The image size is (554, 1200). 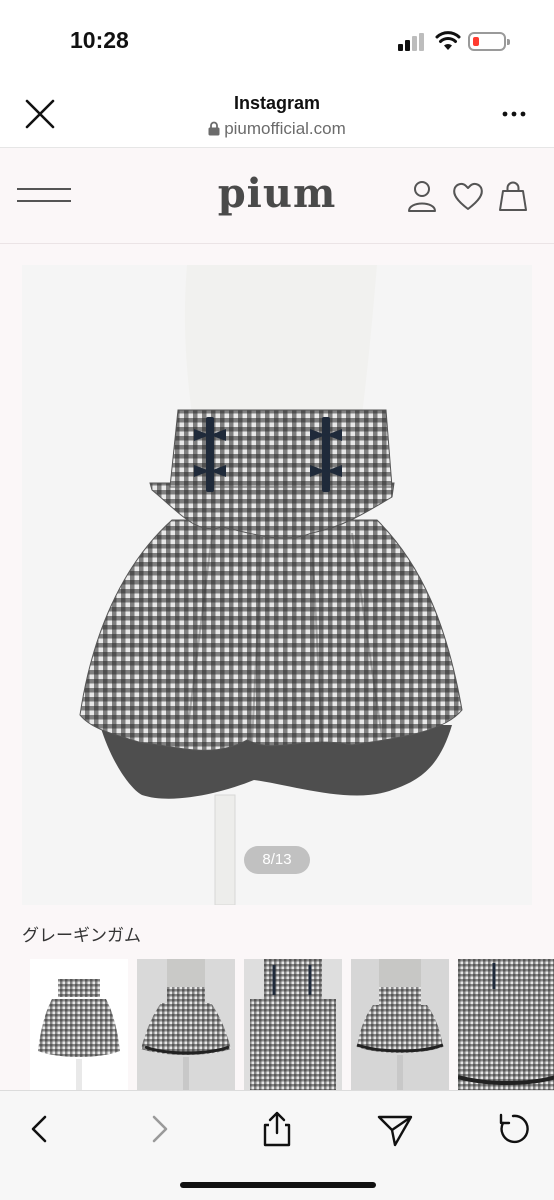 What do you see at coordinates (277, 103) in the screenshot?
I see `header-title: Instagram` at bounding box center [277, 103].